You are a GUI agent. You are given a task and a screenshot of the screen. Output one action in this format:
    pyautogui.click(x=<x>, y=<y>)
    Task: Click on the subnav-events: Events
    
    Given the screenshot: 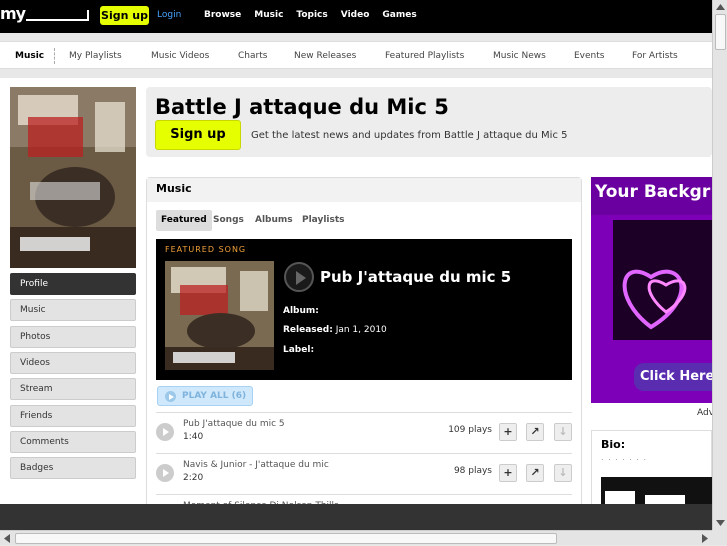 What is the action you would take?
    pyautogui.click(x=589, y=56)
    